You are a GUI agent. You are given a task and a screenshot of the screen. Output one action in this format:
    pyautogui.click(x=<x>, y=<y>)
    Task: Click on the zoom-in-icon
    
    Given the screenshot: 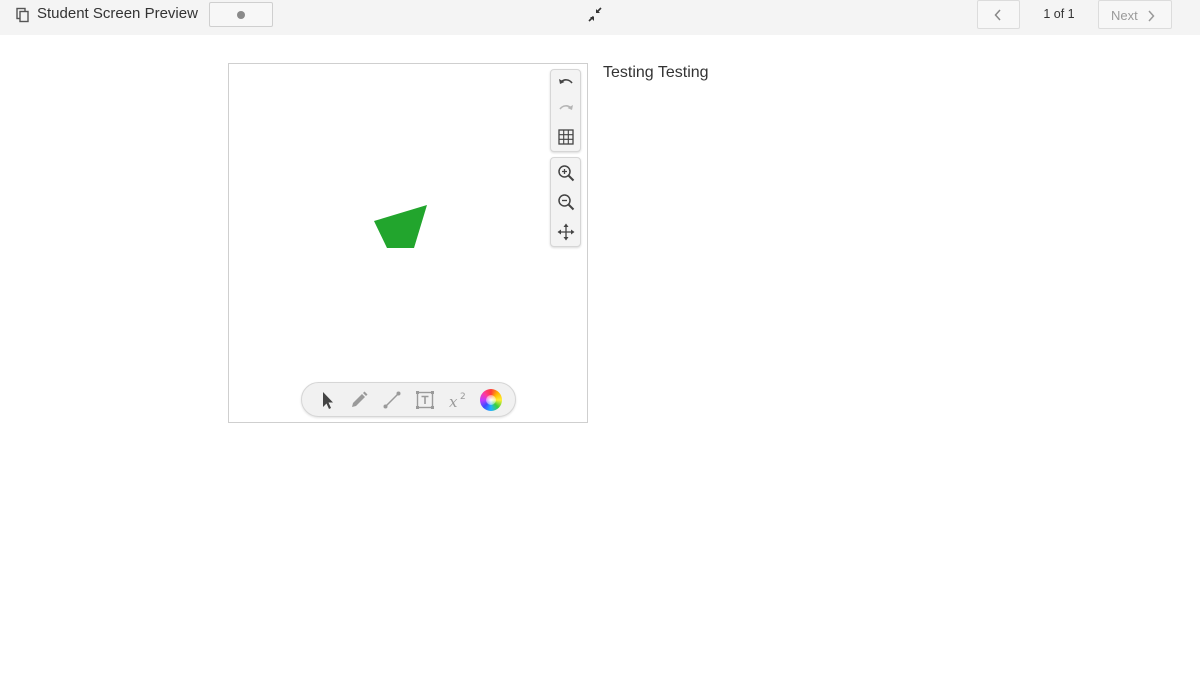 What is the action you would take?
    pyautogui.click(x=566, y=173)
    